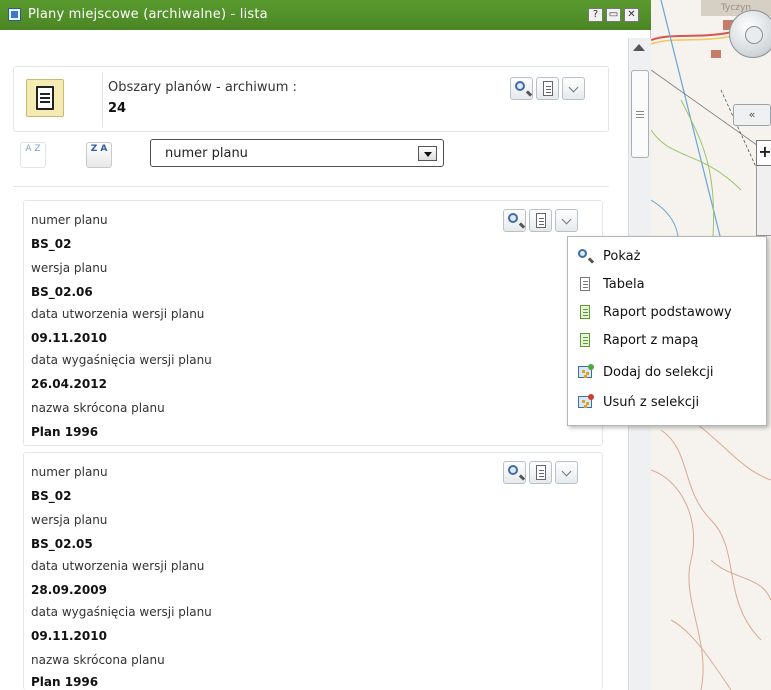  What do you see at coordinates (754, 35) in the screenshot?
I see `pan-center` at bounding box center [754, 35].